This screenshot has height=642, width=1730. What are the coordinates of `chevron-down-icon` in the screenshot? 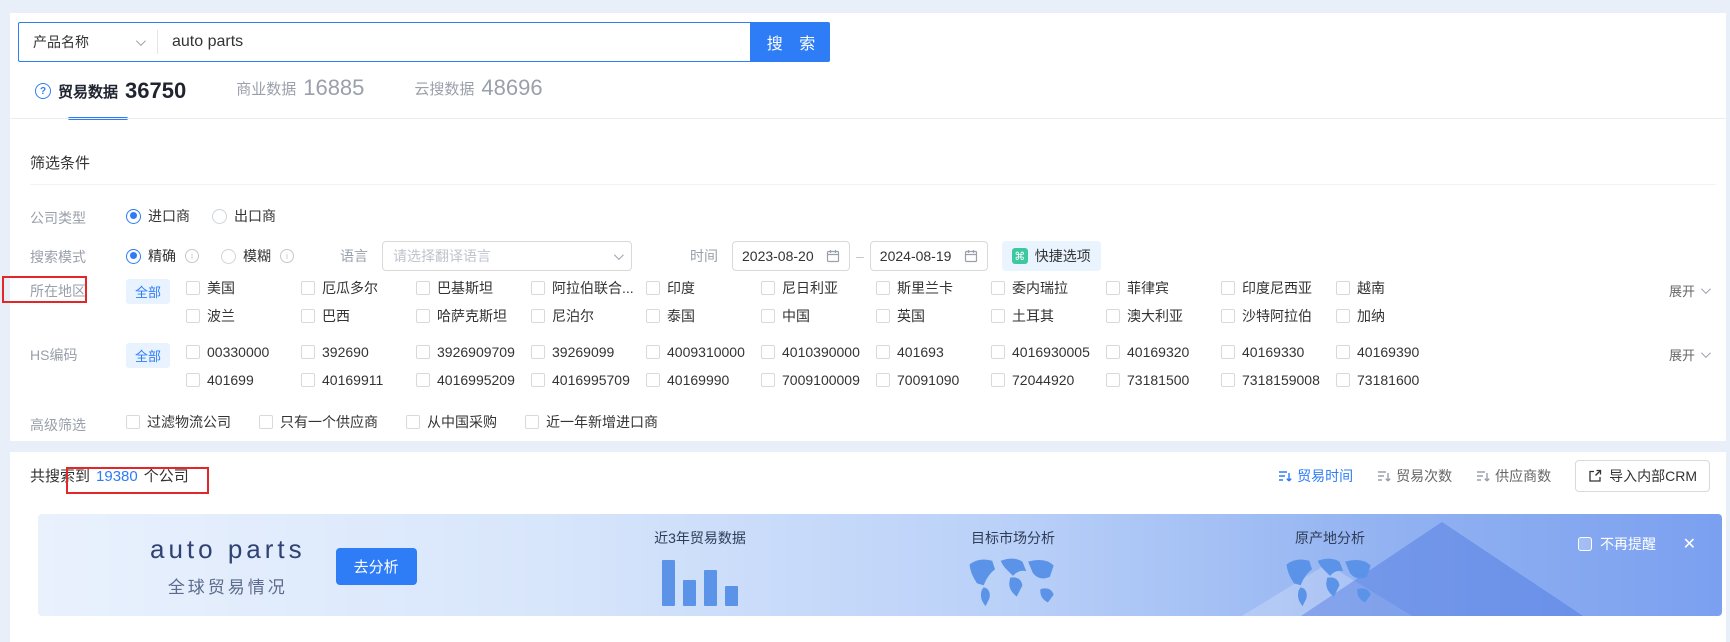 It's located at (618, 254).